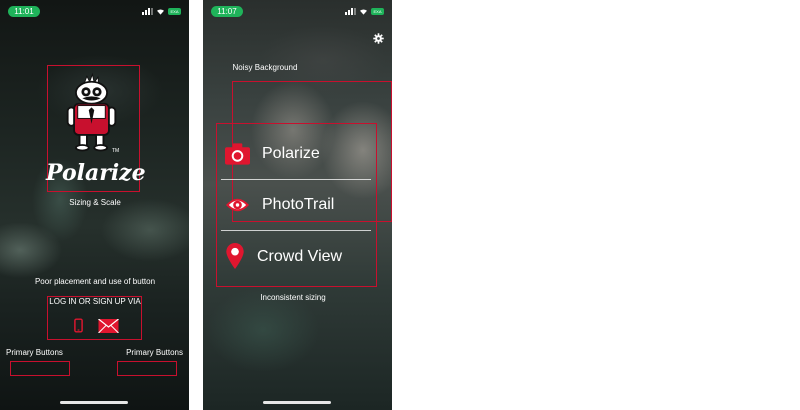  I want to click on eye-icon, so click(237, 205).